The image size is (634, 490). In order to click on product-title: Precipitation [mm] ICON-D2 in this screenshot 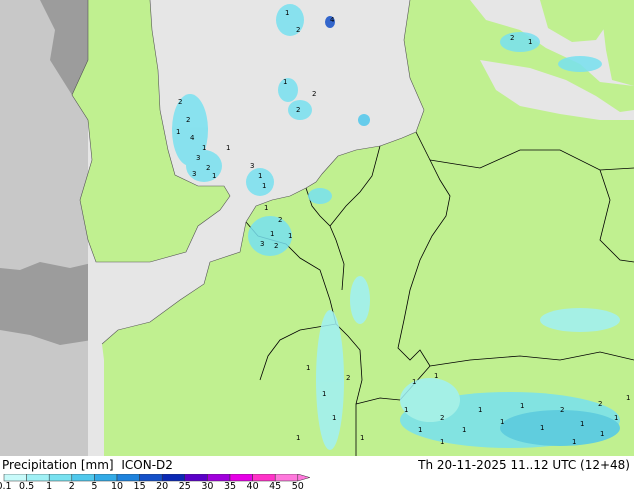, I will do `click(87, 465)`.